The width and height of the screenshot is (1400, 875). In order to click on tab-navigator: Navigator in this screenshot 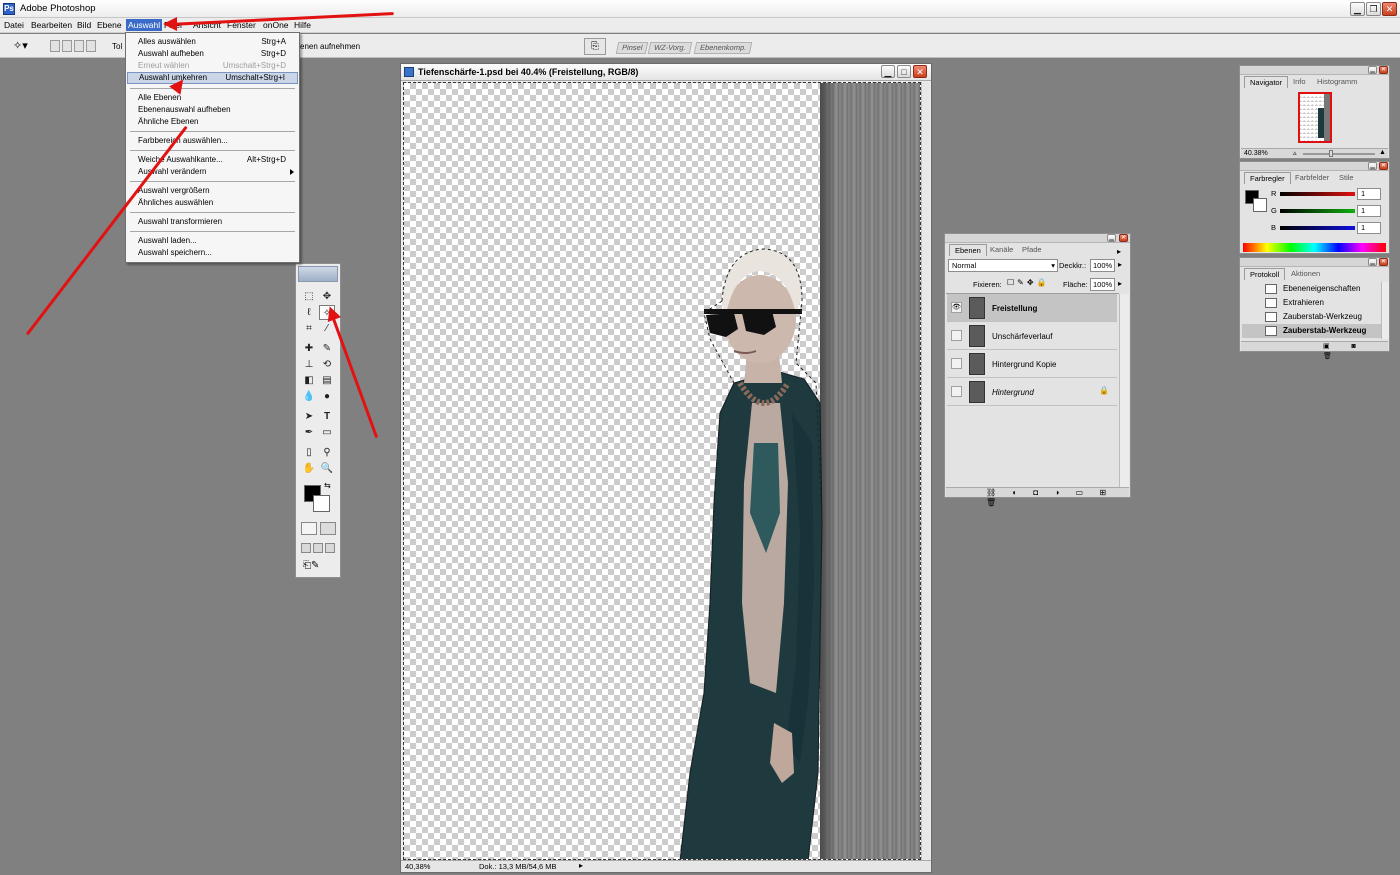, I will do `click(1266, 82)`.